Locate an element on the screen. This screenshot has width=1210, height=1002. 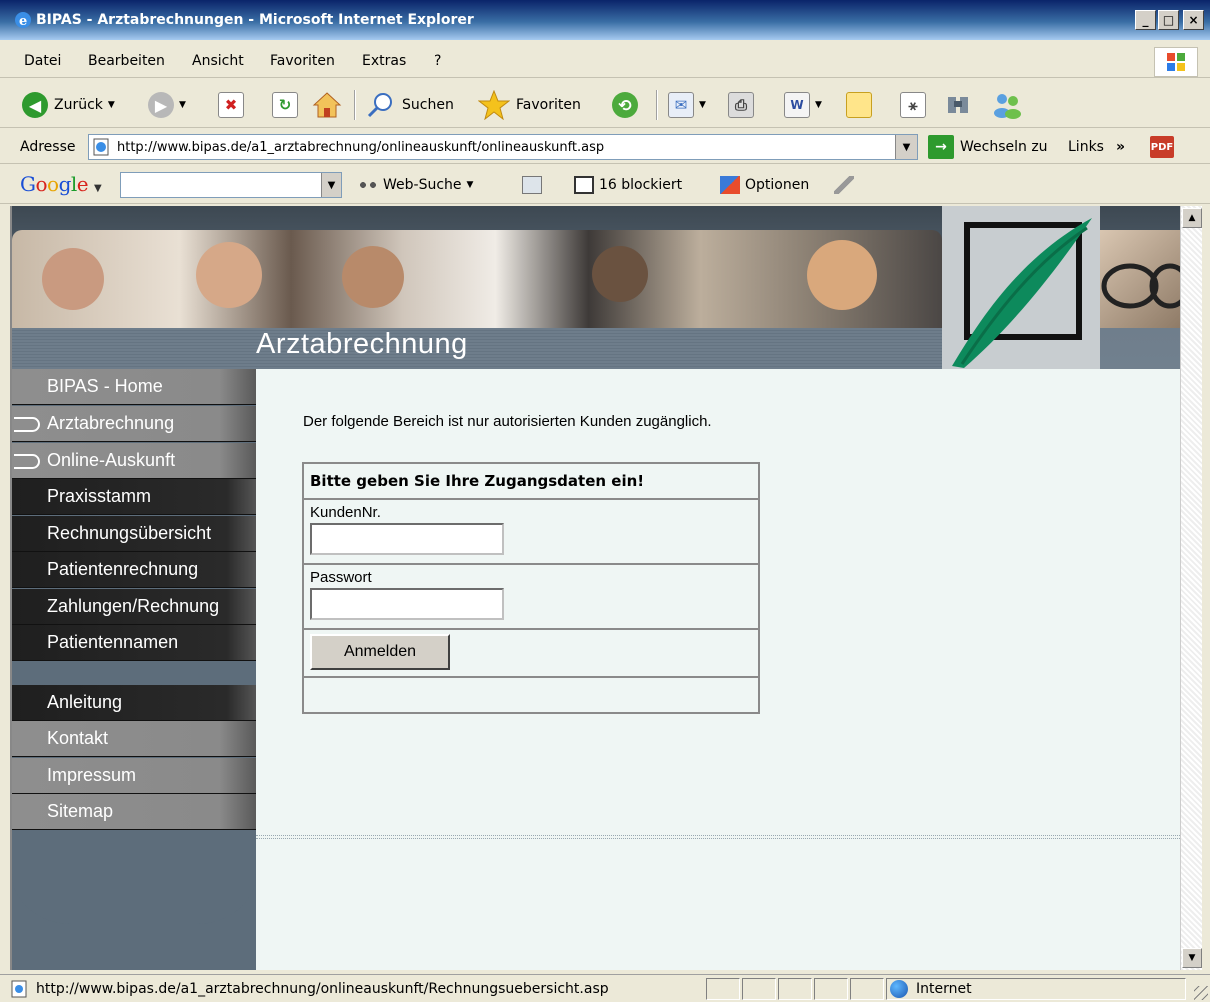
news-icon is located at coordinates (532, 185).